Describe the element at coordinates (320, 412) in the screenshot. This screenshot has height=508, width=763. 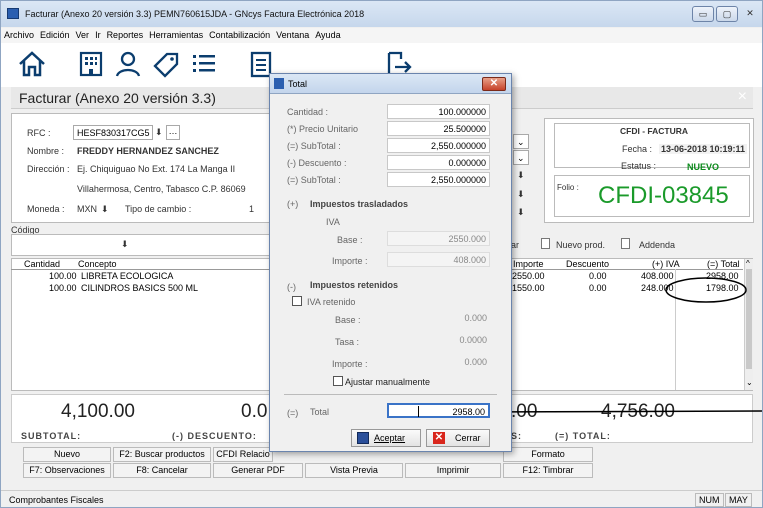
I see `total-label: Total` at that location.